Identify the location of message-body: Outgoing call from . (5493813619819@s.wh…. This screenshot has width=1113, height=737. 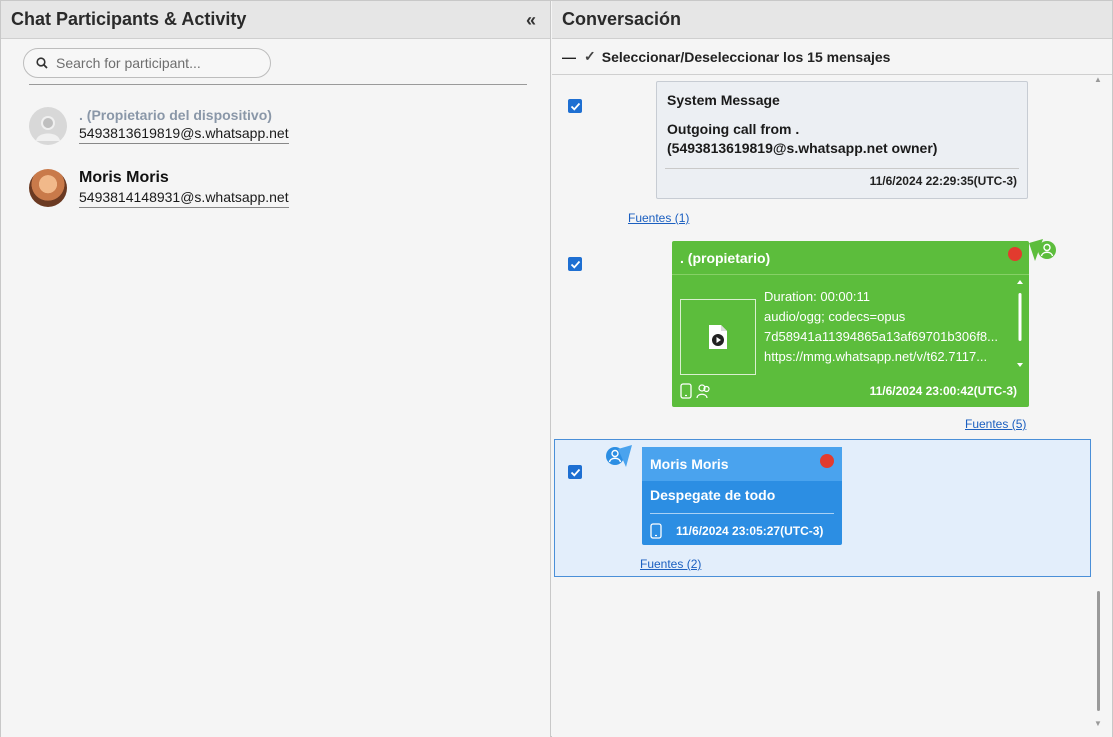
(802, 138).